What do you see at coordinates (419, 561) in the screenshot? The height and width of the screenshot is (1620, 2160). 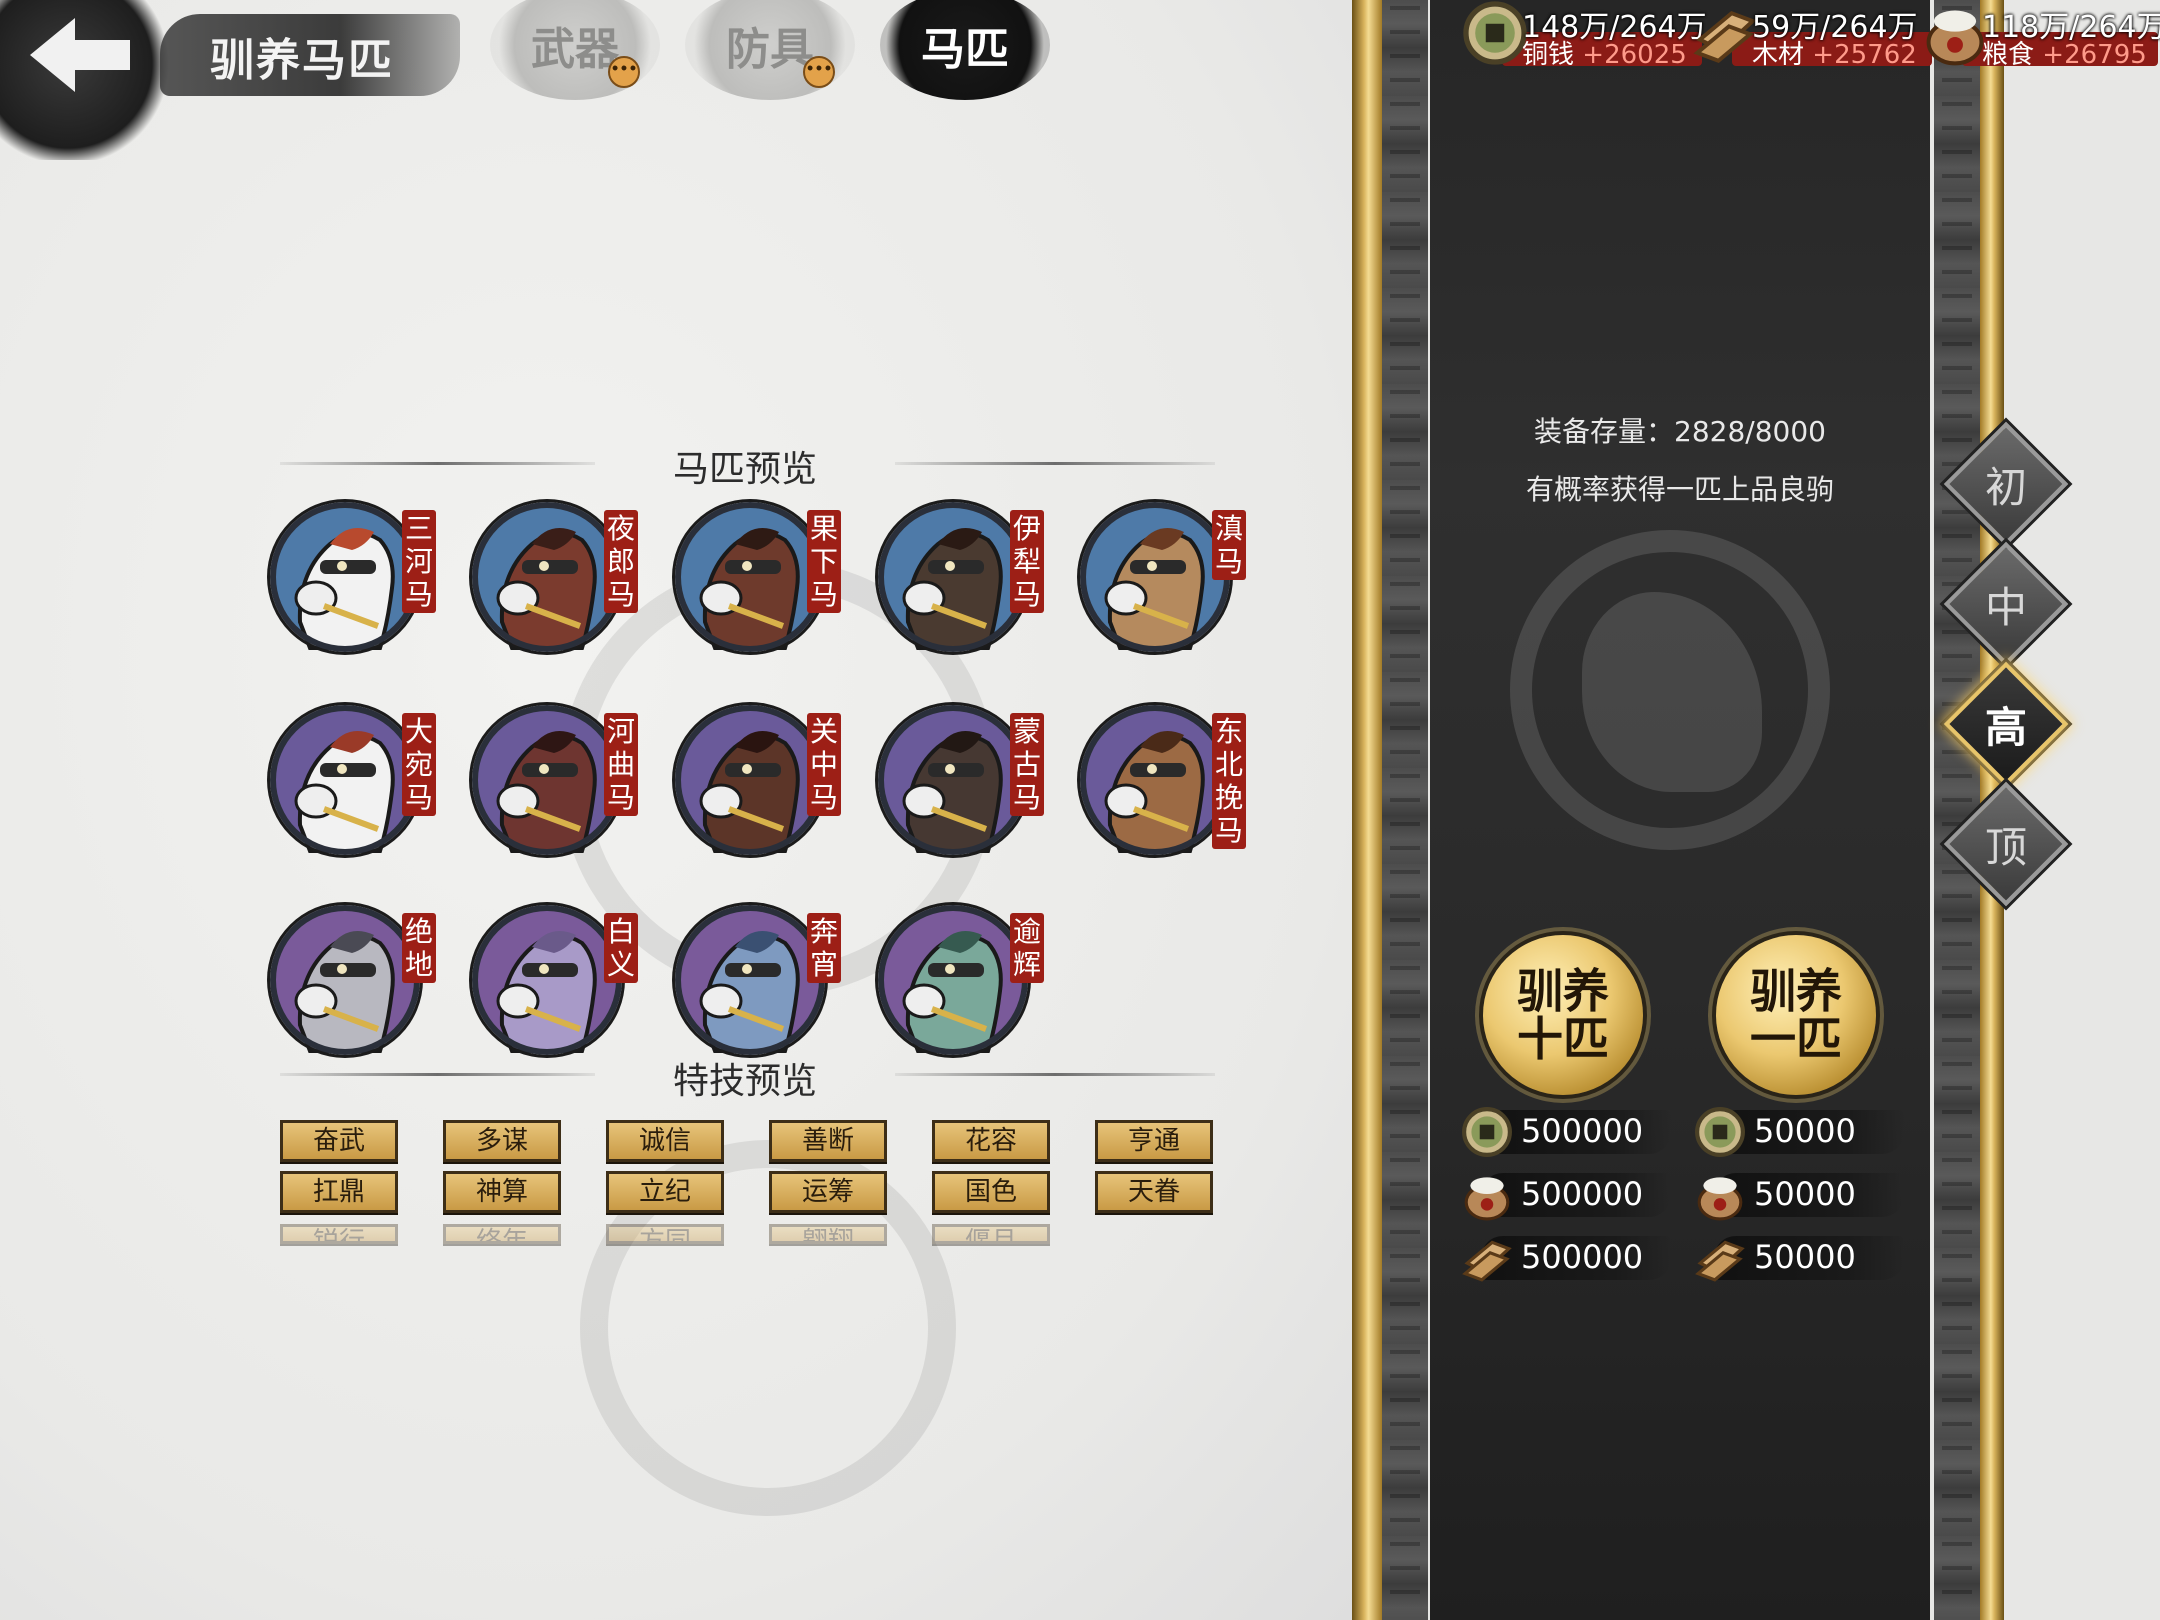 I see `horse-name: 三河马` at bounding box center [419, 561].